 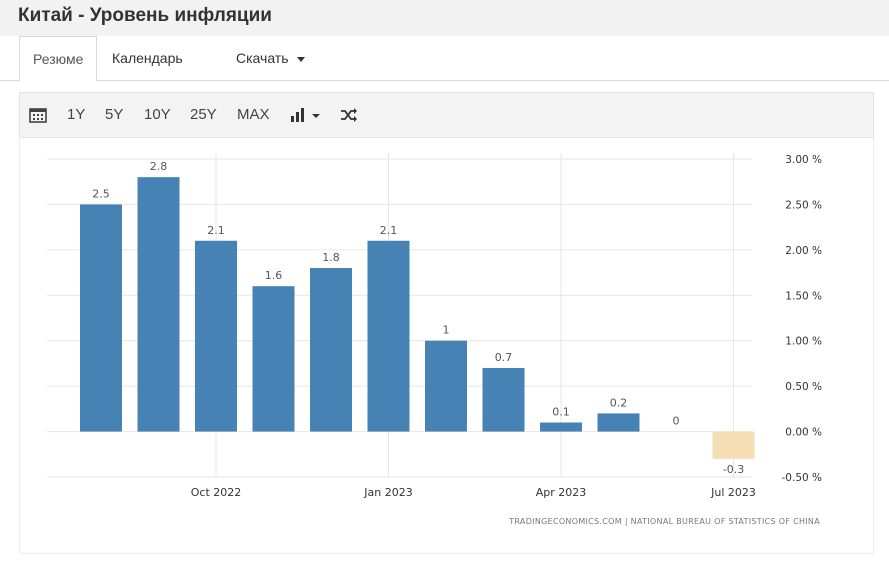 I want to click on y-tick-label: 2.50 %, so click(x=803, y=205).